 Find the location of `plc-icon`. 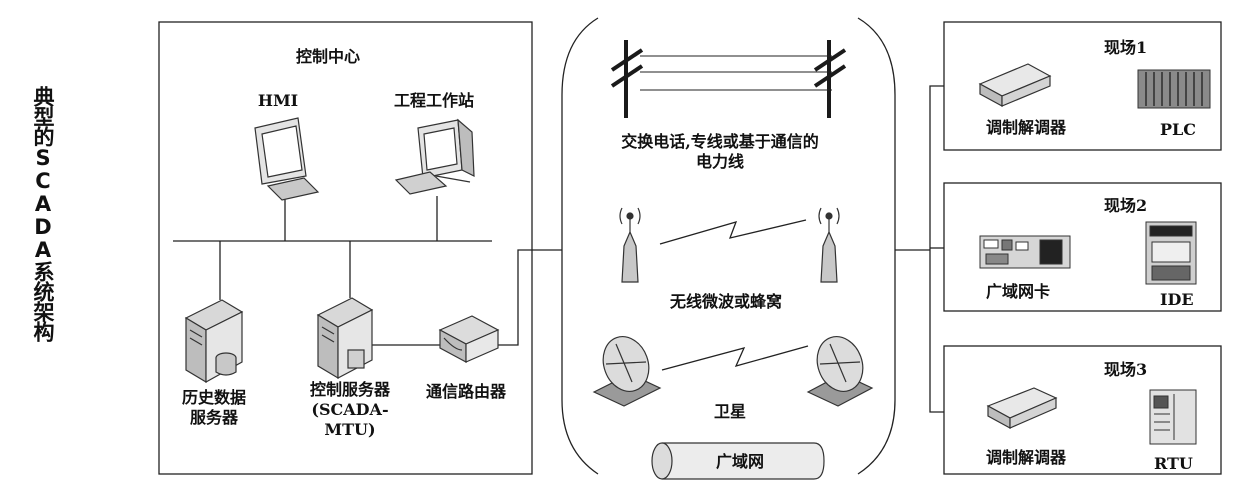

plc-icon is located at coordinates (1174, 89).